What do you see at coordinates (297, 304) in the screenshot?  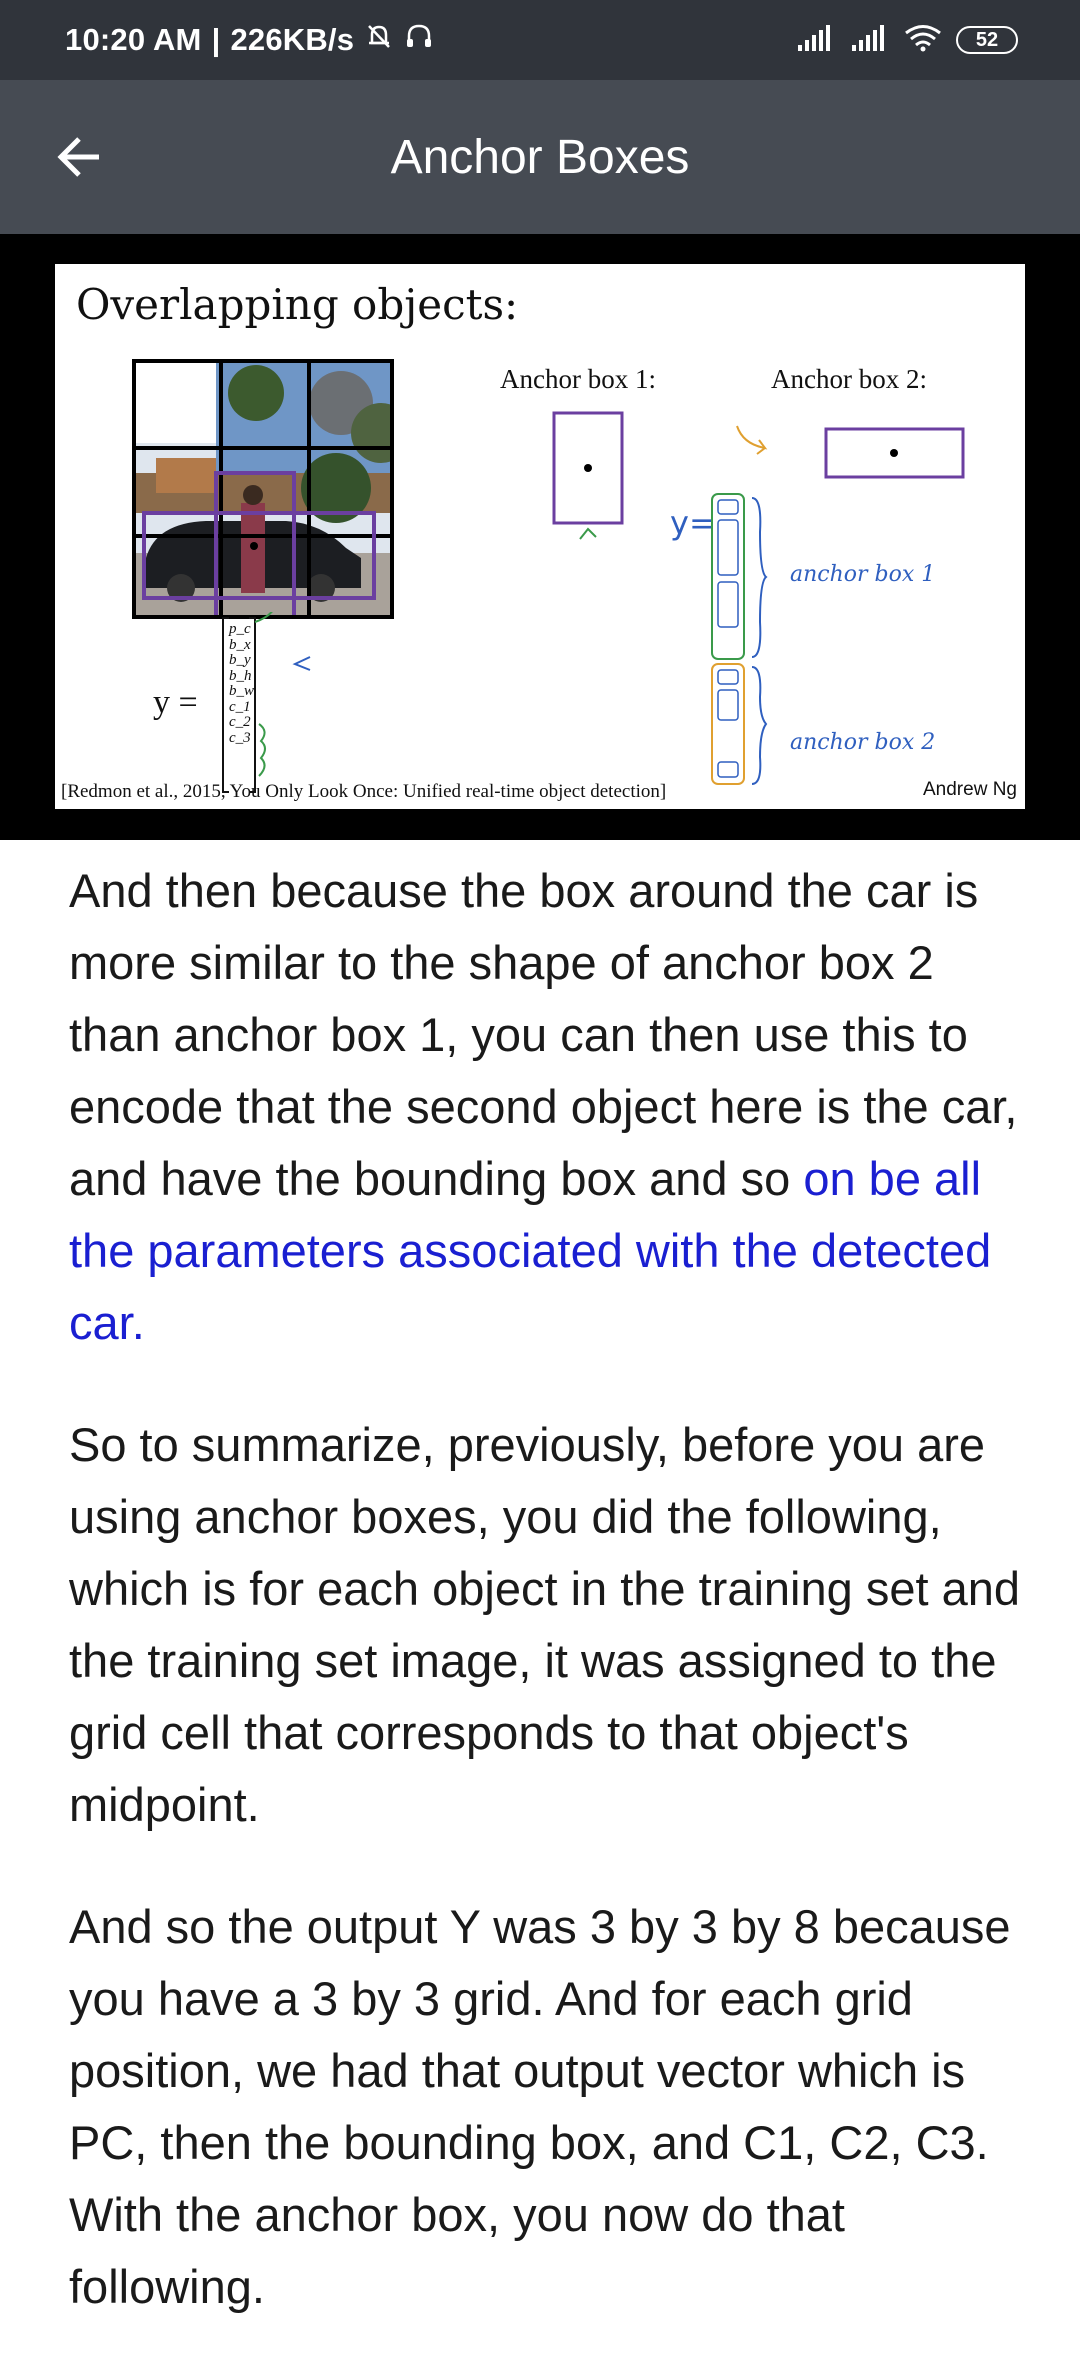 I see `slide-title: Overlapping objects:` at bounding box center [297, 304].